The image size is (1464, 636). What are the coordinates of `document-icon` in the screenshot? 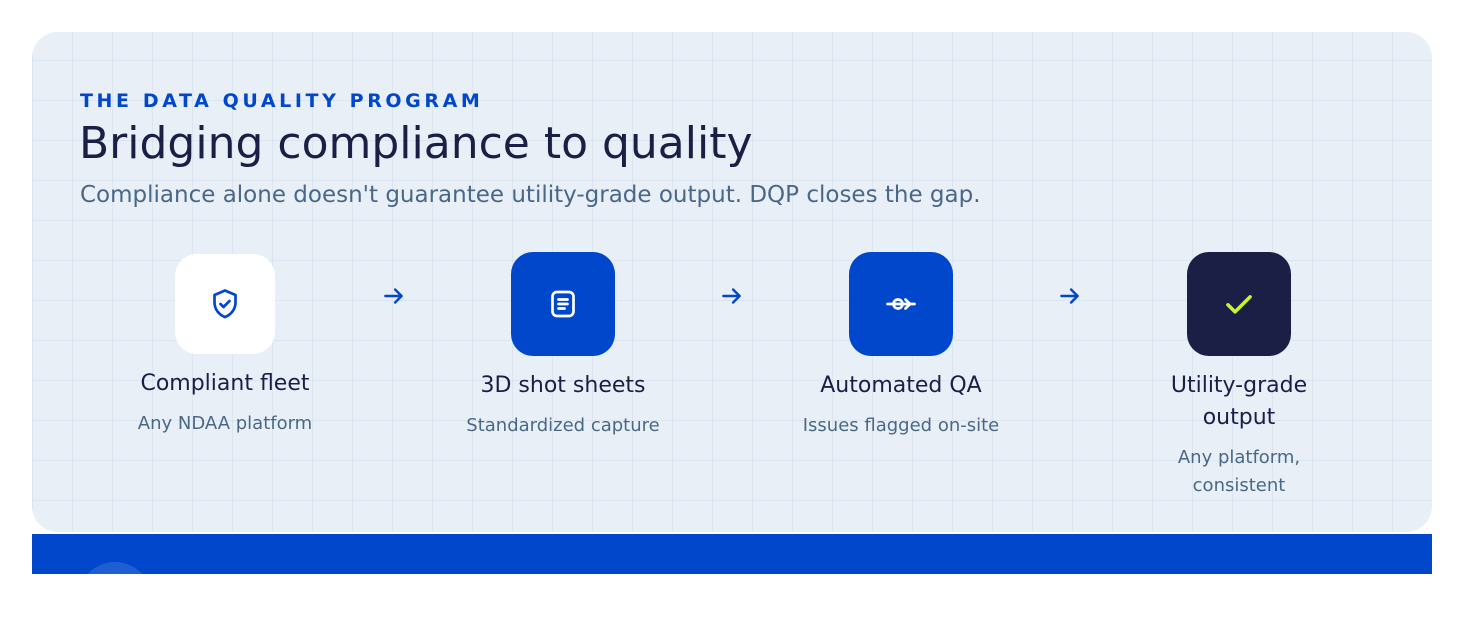 It's located at (563, 304).